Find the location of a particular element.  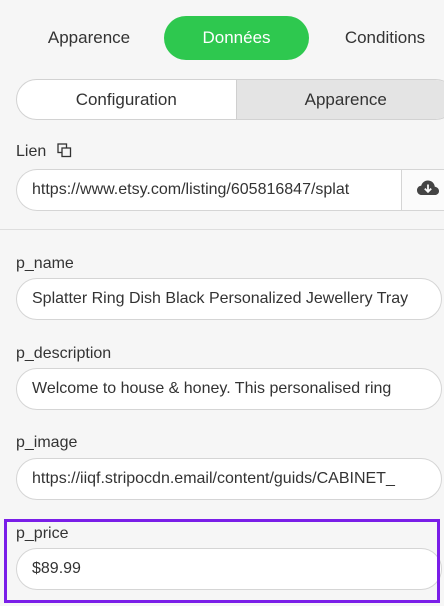

link-field-label: Lien is located at coordinates (44, 153).